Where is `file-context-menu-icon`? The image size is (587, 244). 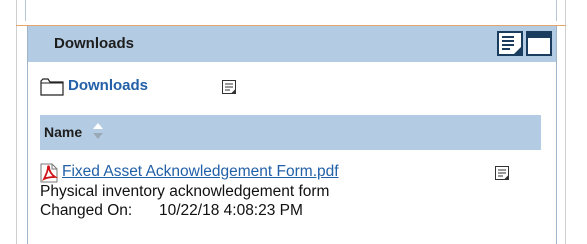
file-context-menu-icon is located at coordinates (502, 173).